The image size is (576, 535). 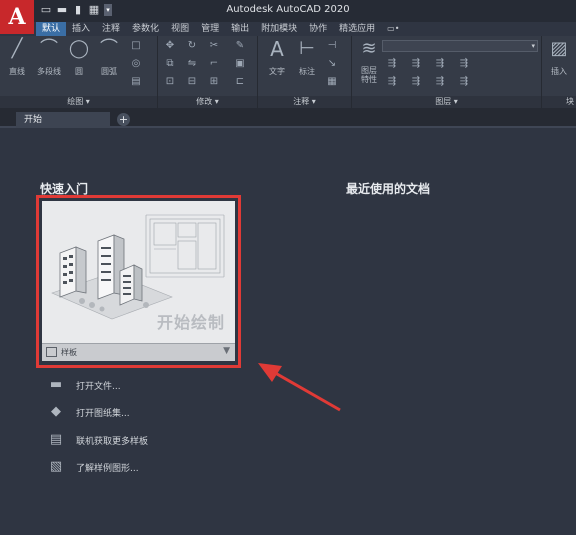 What do you see at coordinates (332, 46) in the screenshot?
I see `linear-dim-icon: ⊣` at bounding box center [332, 46].